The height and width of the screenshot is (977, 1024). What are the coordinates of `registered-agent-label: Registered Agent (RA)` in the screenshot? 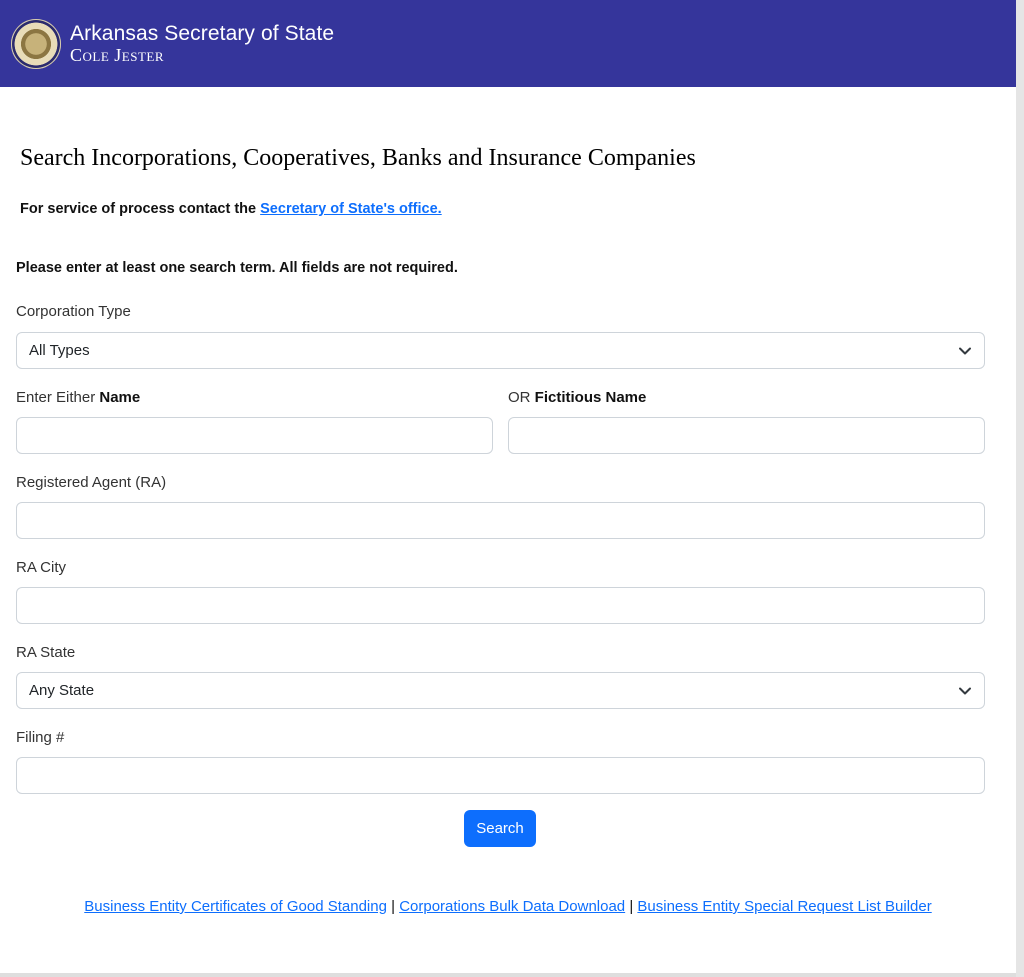 It's located at (91, 482).